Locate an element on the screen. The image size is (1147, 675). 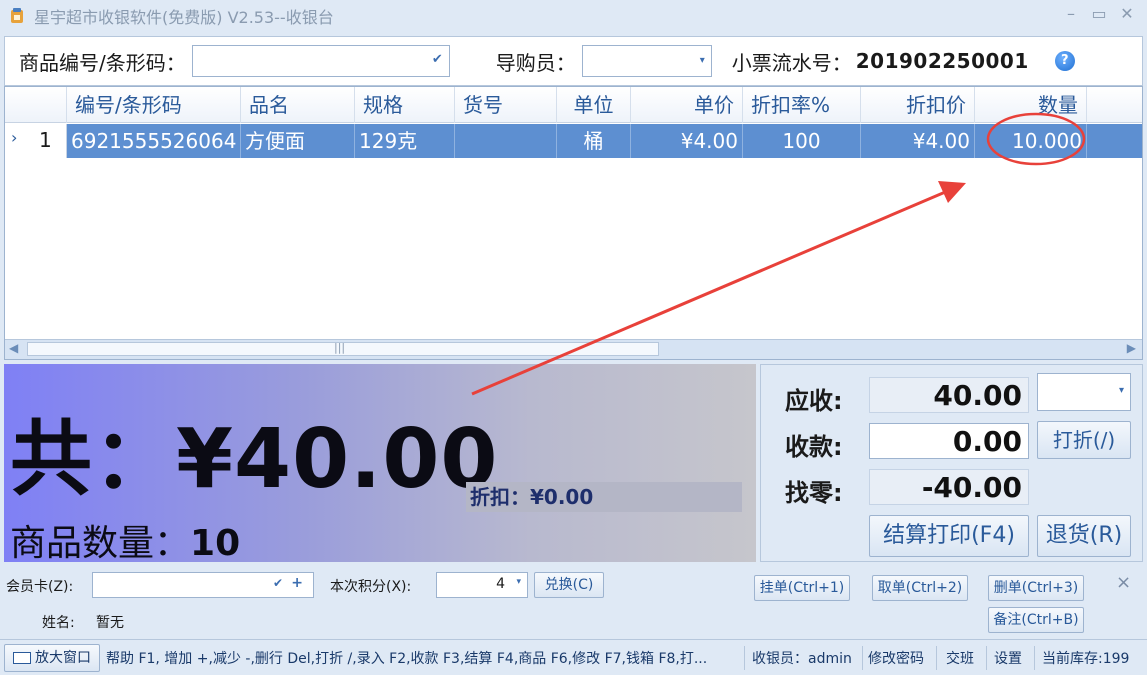
maximize-button: ▭ is located at coordinates (1099, 13).